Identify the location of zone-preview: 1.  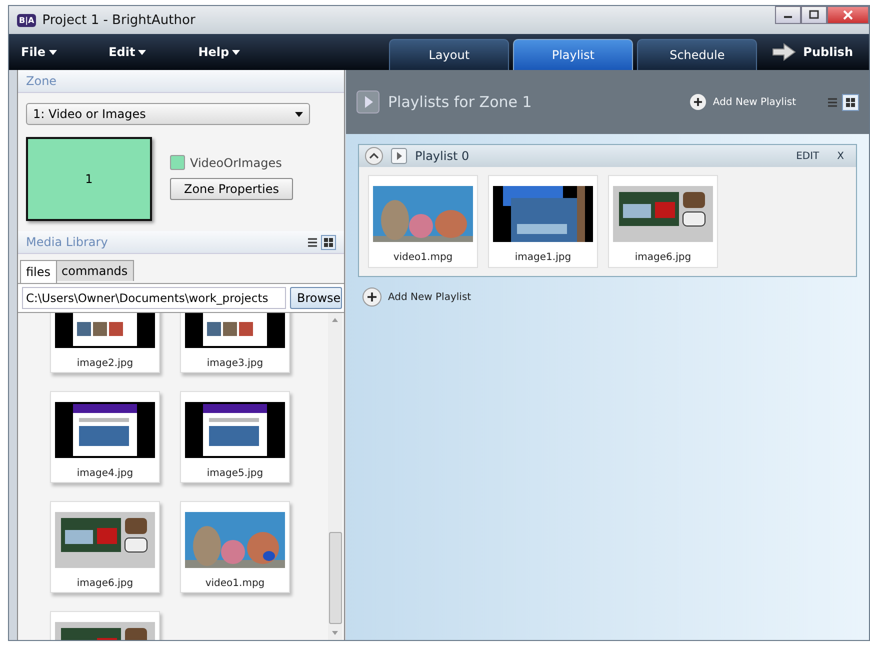
(89, 179).